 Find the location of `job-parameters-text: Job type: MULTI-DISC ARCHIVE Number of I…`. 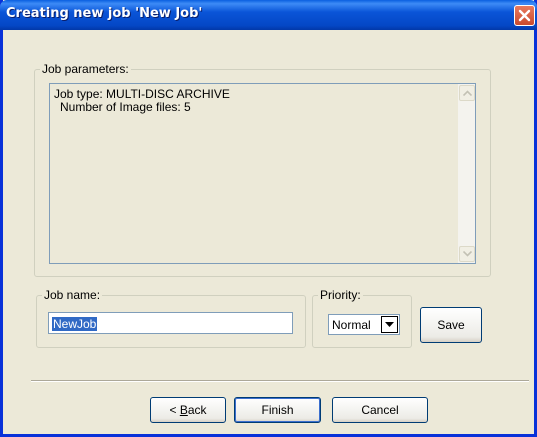

job-parameters-text: Job type: MULTI-DISC ARCHIVE Number of I… is located at coordinates (142, 101).